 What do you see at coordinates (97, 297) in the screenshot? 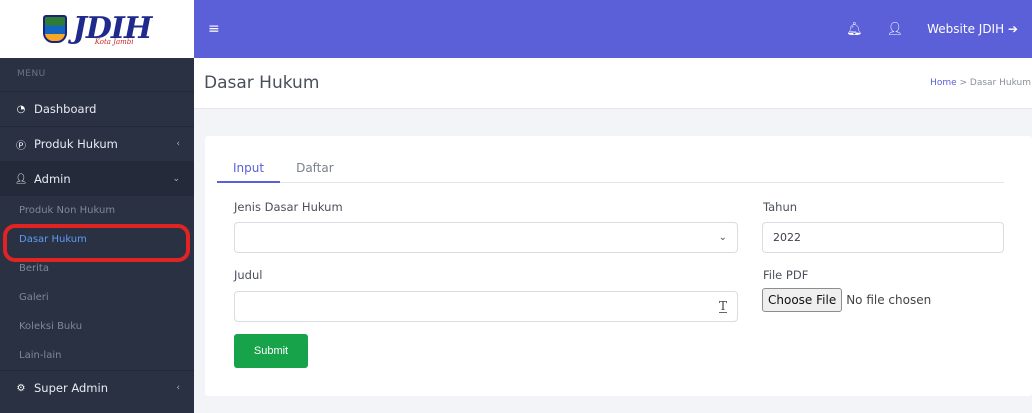
I see `sidebar-subitem-galeri: Galeri` at bounding box center [97, 297].